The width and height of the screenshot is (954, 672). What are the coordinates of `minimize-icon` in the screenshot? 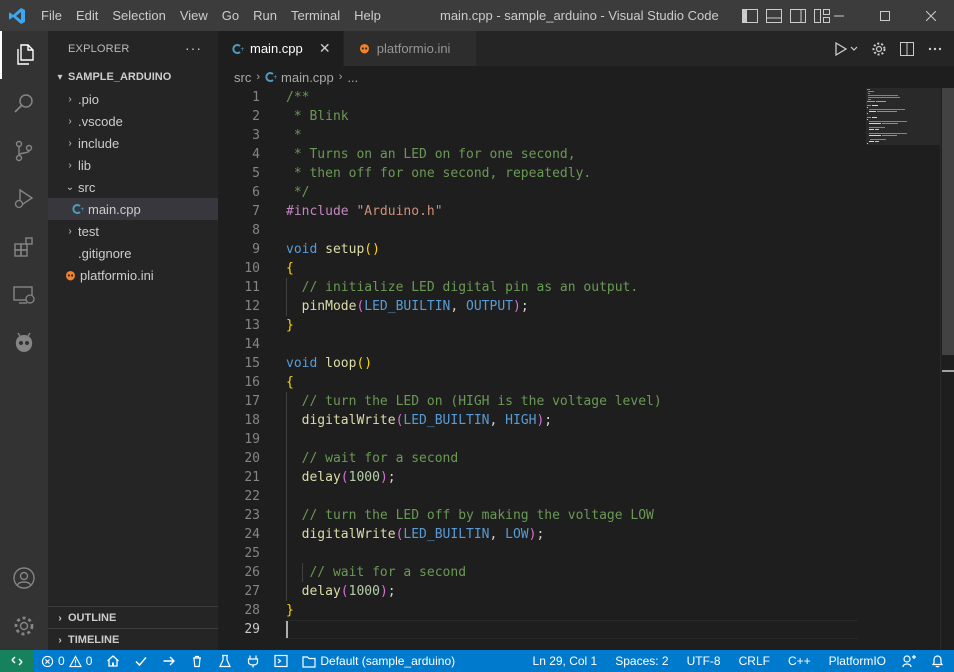 It's located at (839, 15).